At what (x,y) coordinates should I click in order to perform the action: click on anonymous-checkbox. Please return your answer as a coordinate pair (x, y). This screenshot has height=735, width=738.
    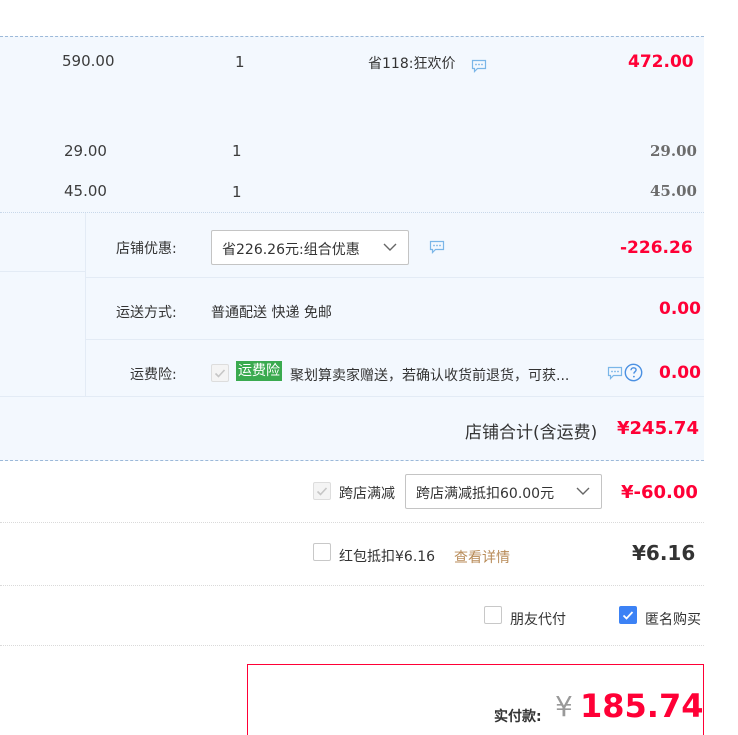
    Looking at the image, I should click on (628, 615).